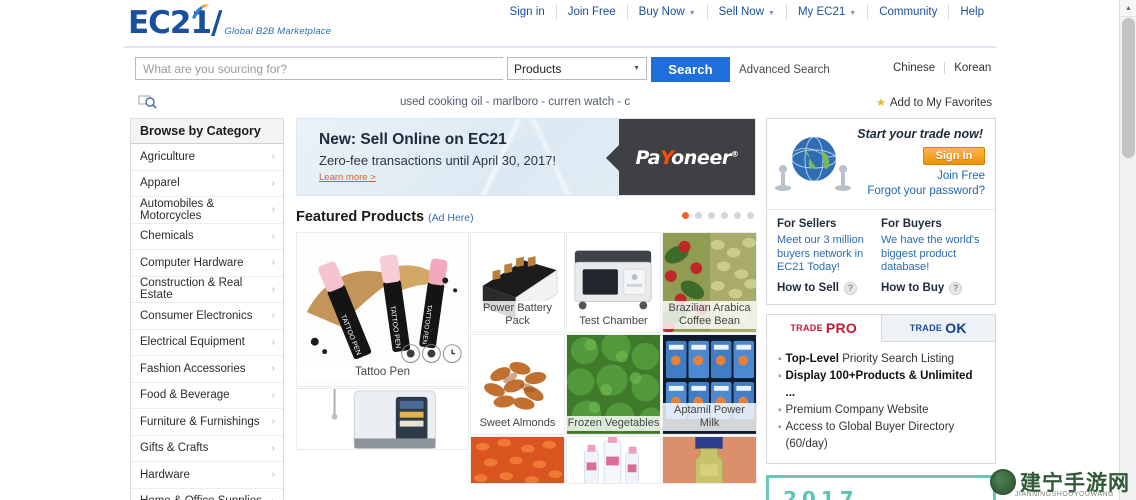 This screenshot has width=1136, height=500. I want to click on sidebar-item-electrical-equipment: Electrical Equipment ›, so click(207, 343).